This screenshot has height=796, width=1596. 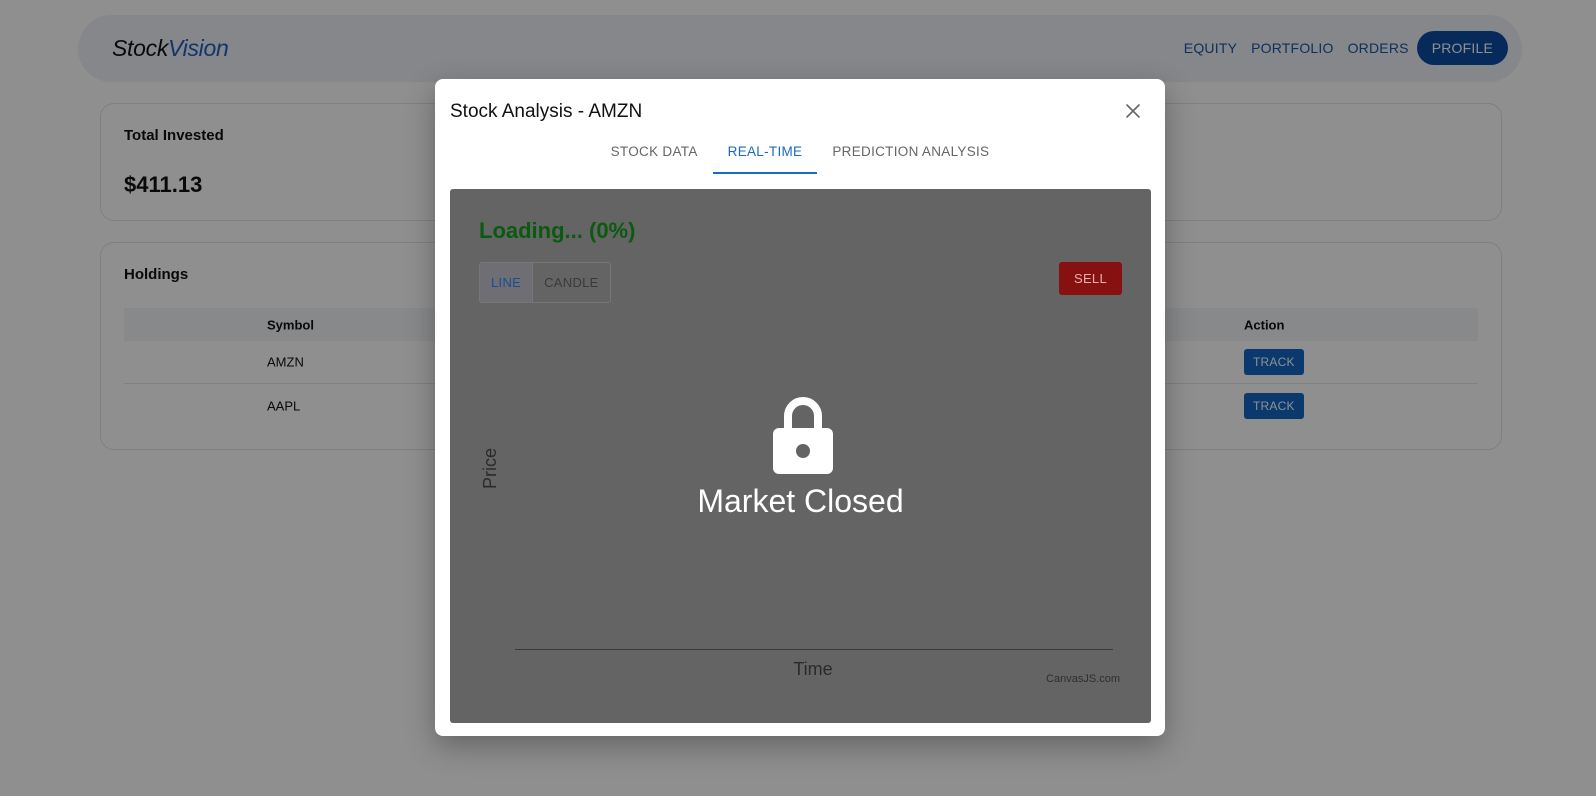 What do you see at coordinates (910, 153) in the screenshot?
I see `tab-prediction-analysis: PREDICTION ANALYSIS` at bounding box center [910, 153].